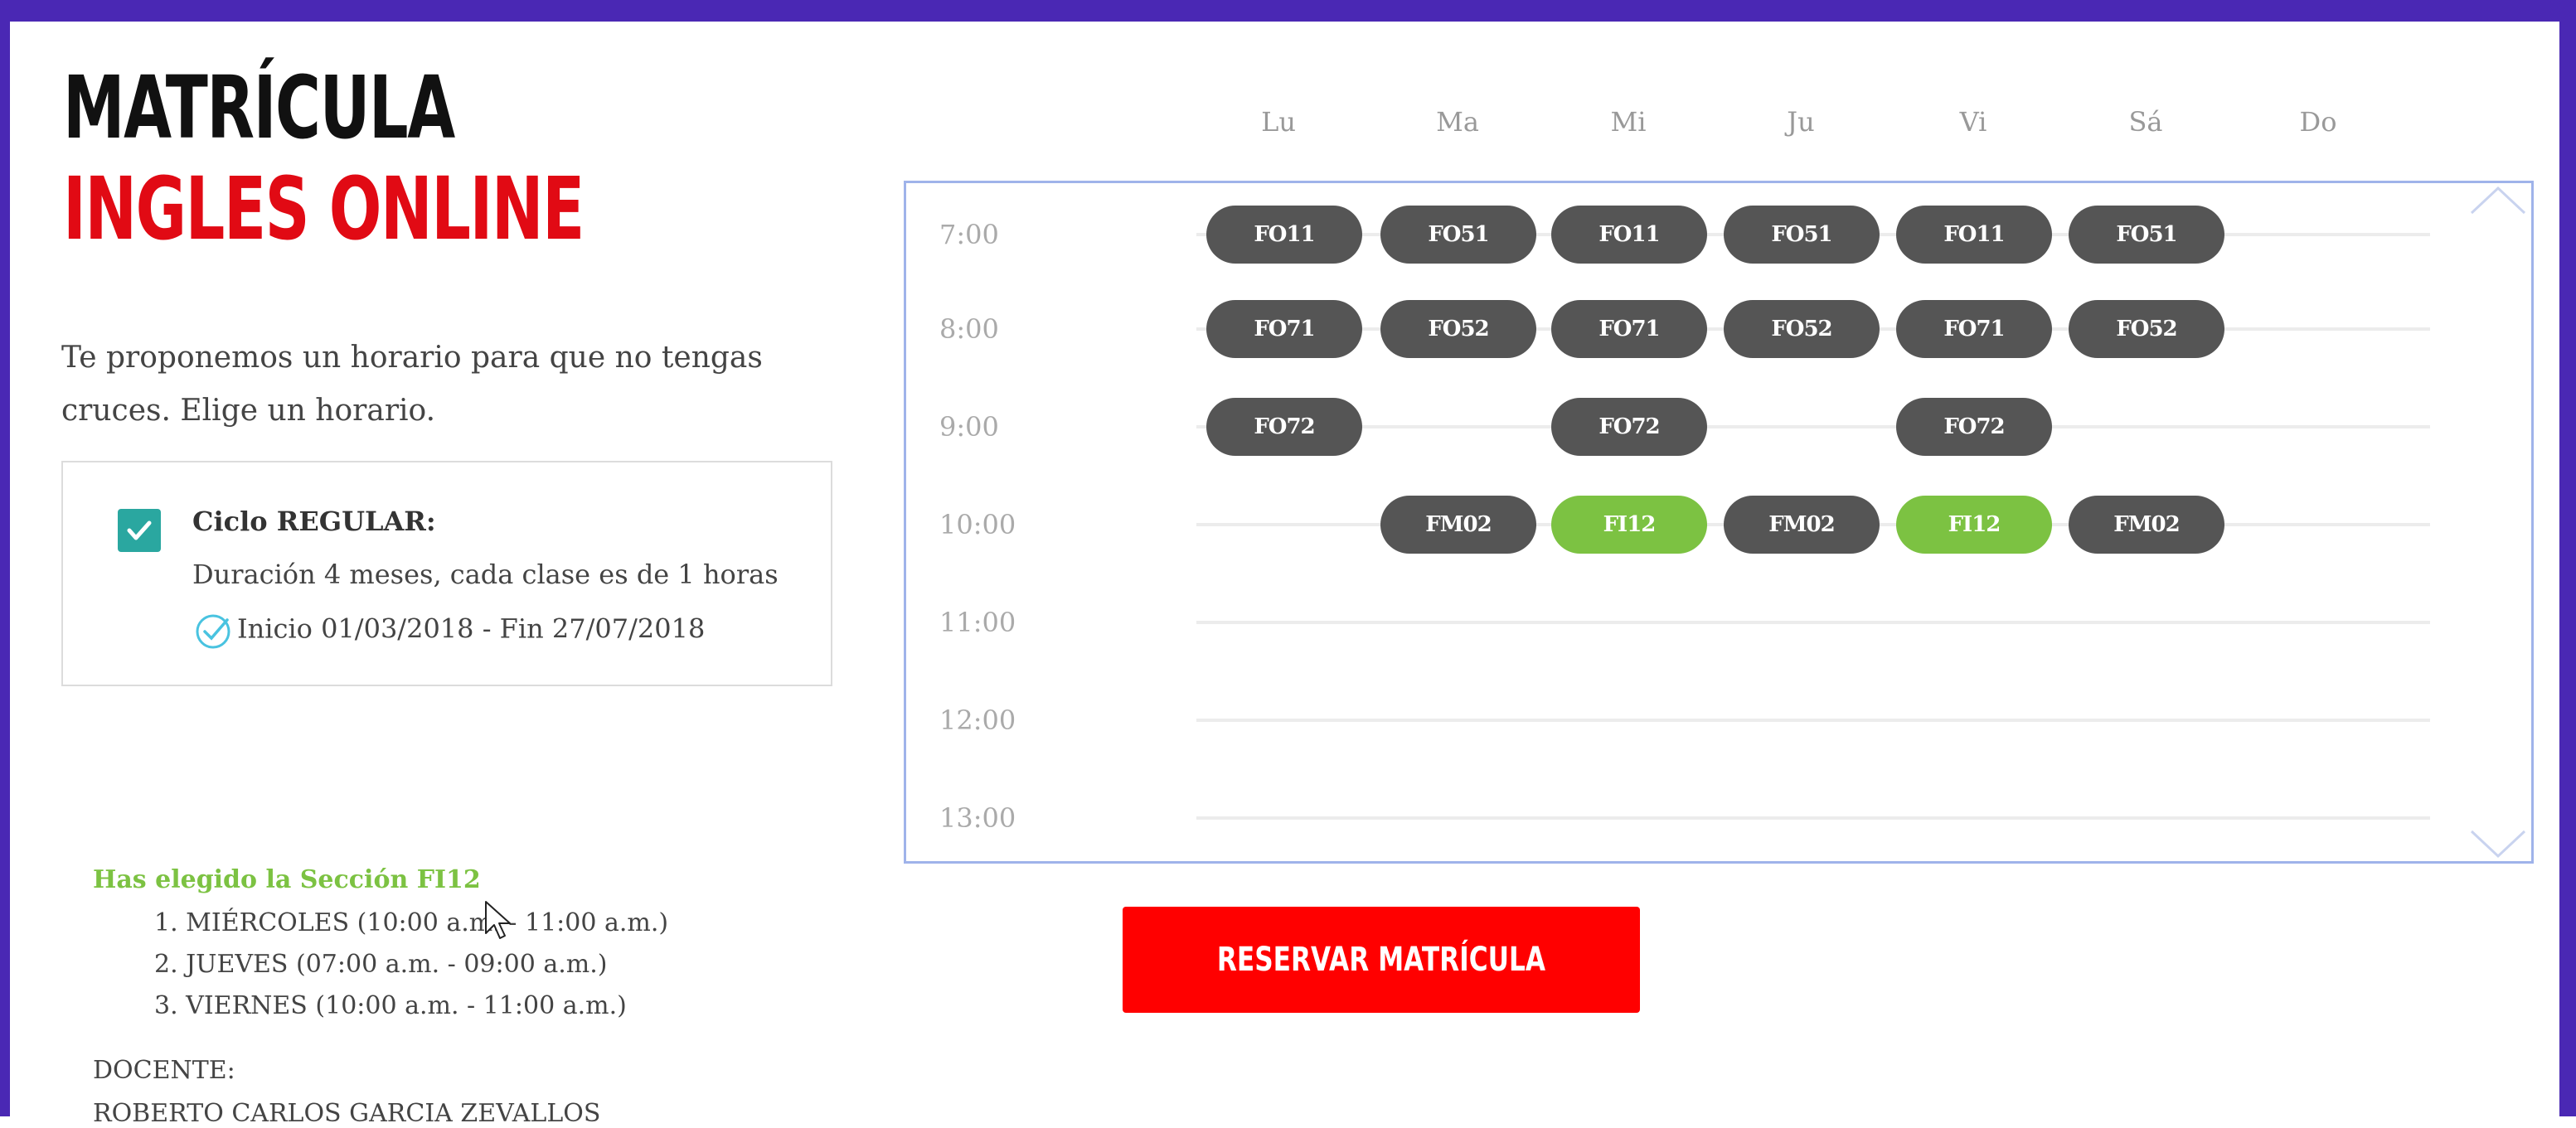 The image size is (2576, 1128). I want to click on cycle-dates-row: Inicio 01/03/2018 - Fin 27/07/2018, so click(448, 630).